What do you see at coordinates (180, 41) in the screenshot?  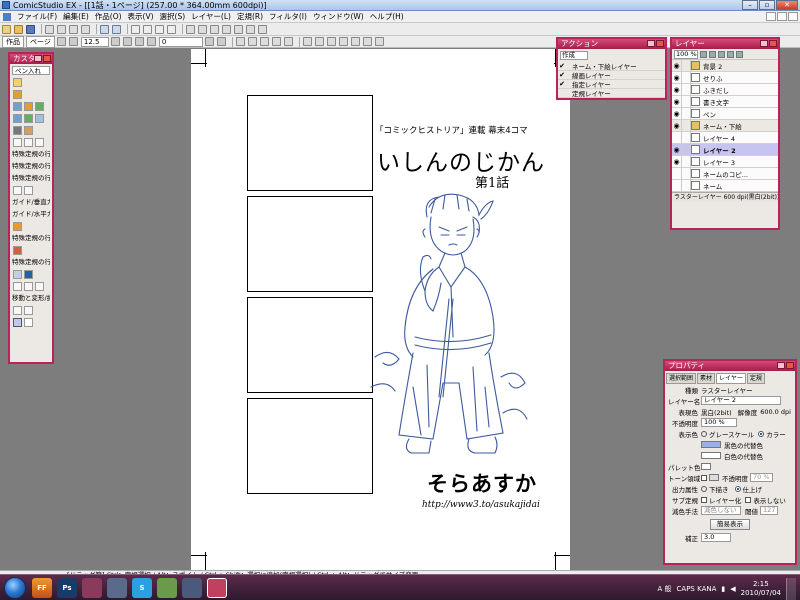 I see `angle-field: 0` at bounding box center [180, 41].